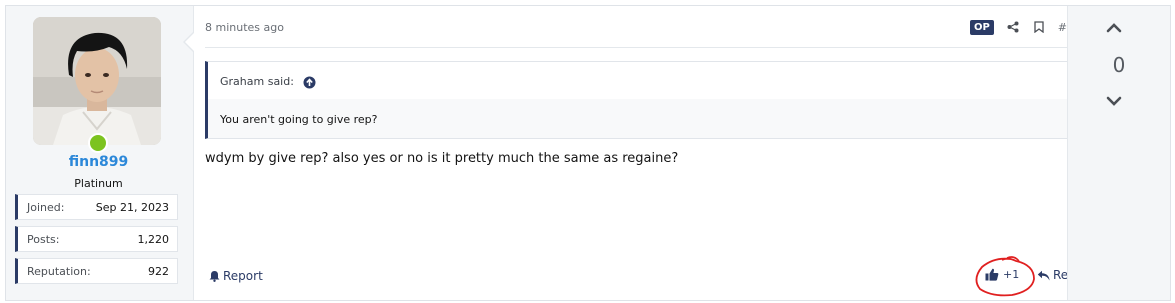 The width and height of the screenshot is (1175, 303). I want to click on stat-value: Sep 21, 2023, so click(132, 207).